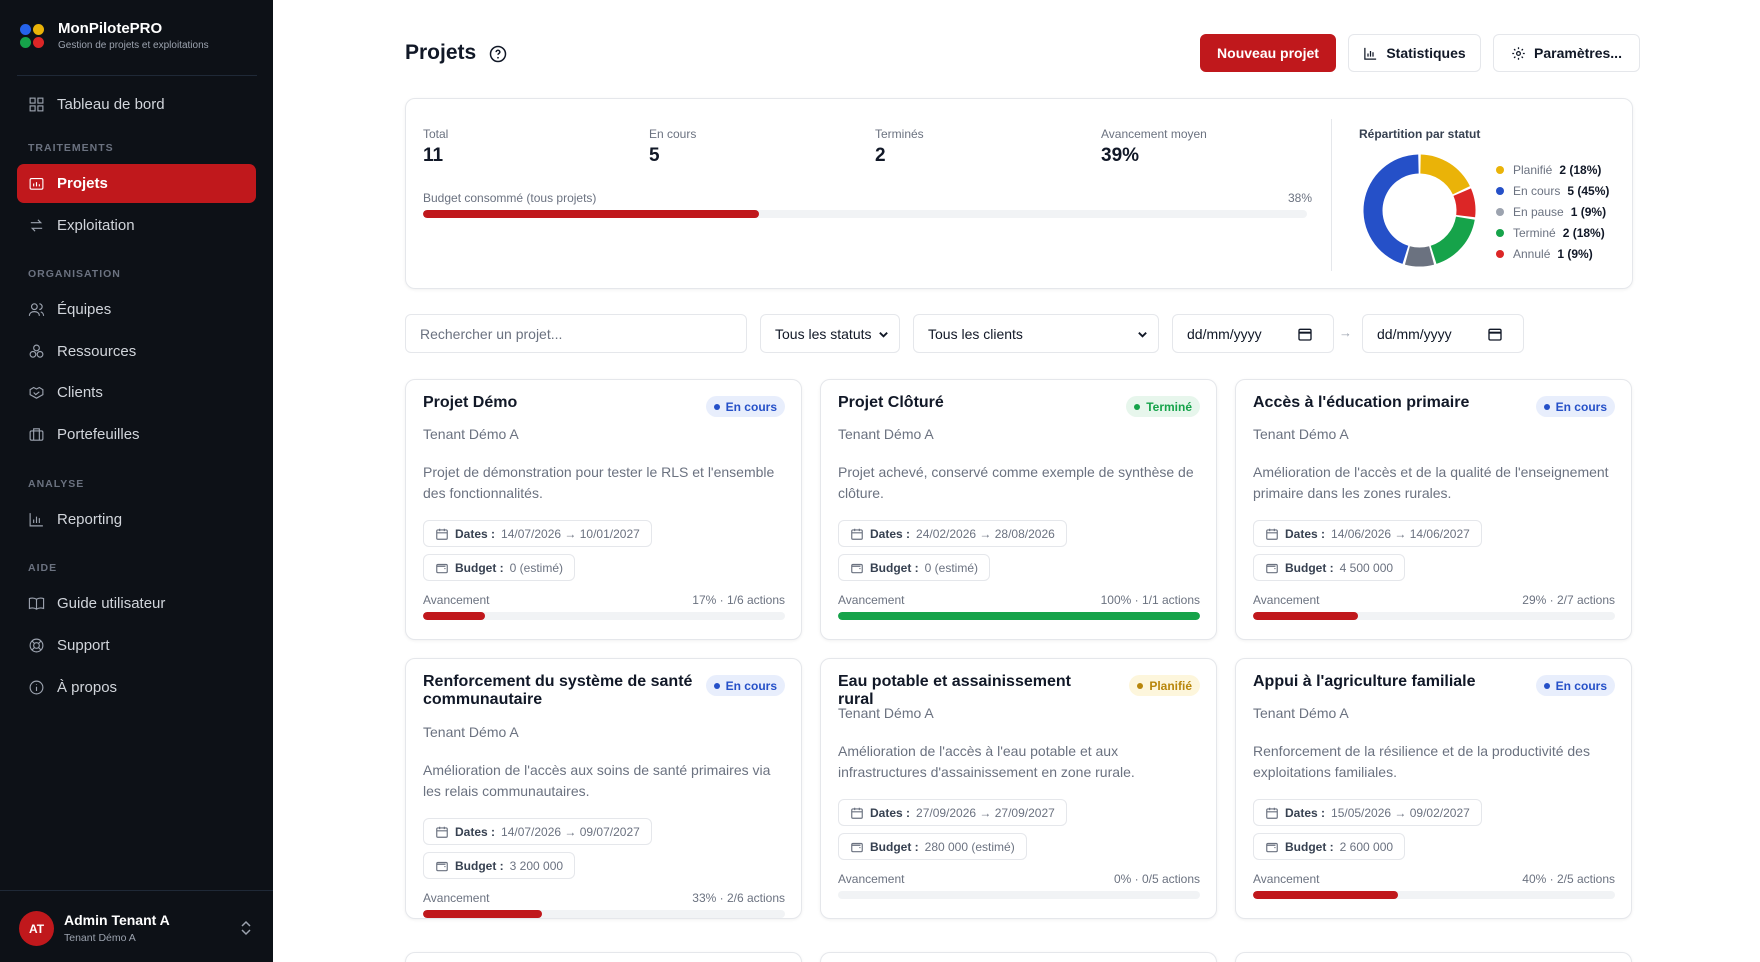 This screenshot has width=1760, height=962. What do you see at coordinates (973, 403) in the screenshot?
I see `project-title: Projet Clôturé` at bounding box center [973, 403].